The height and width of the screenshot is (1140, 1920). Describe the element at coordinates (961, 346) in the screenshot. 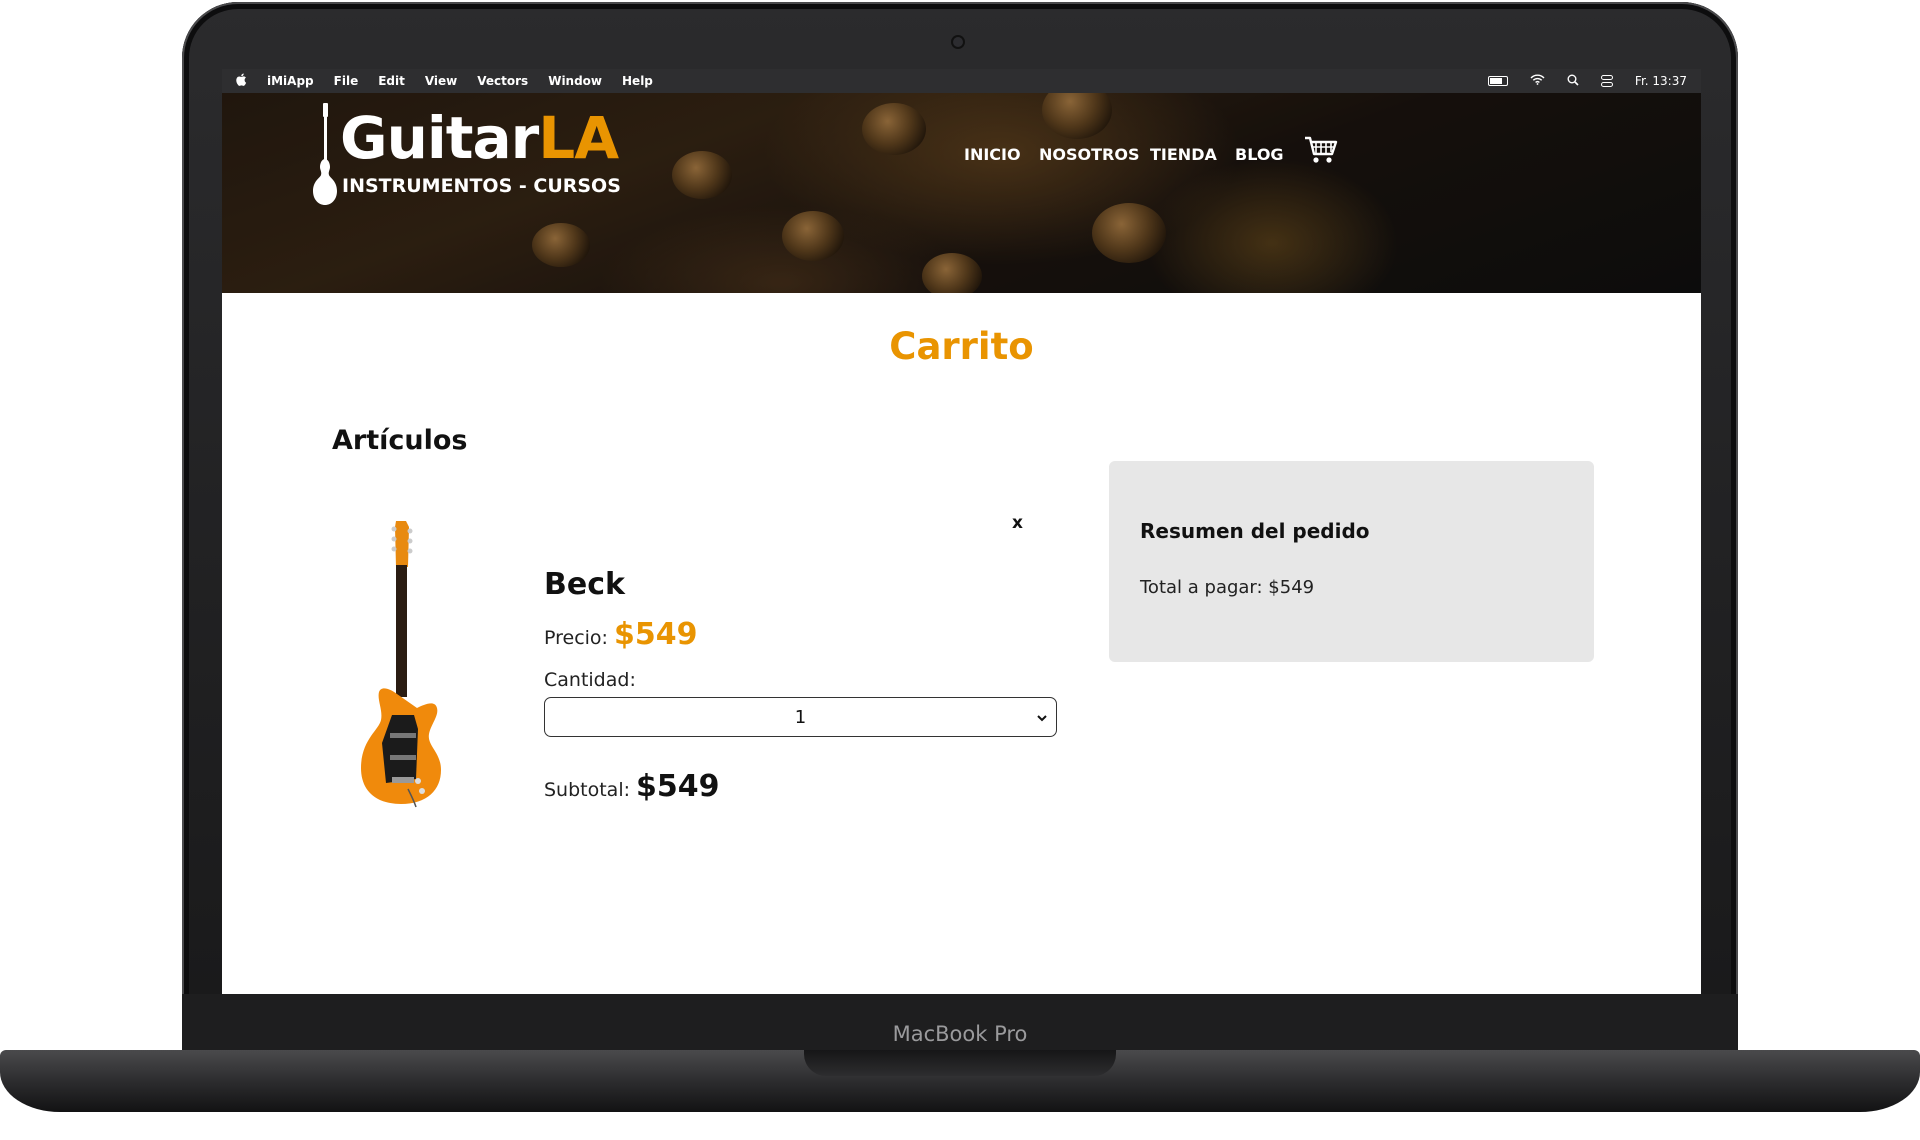

I see `page-title: Carrito` at that location.